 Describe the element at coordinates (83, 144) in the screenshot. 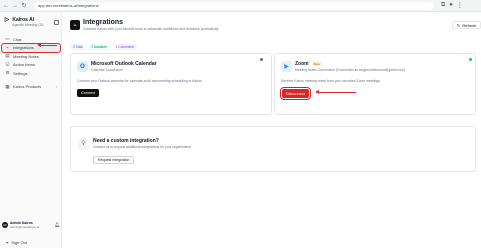

I see `lightbulb-icon: 💡︎` at that location.